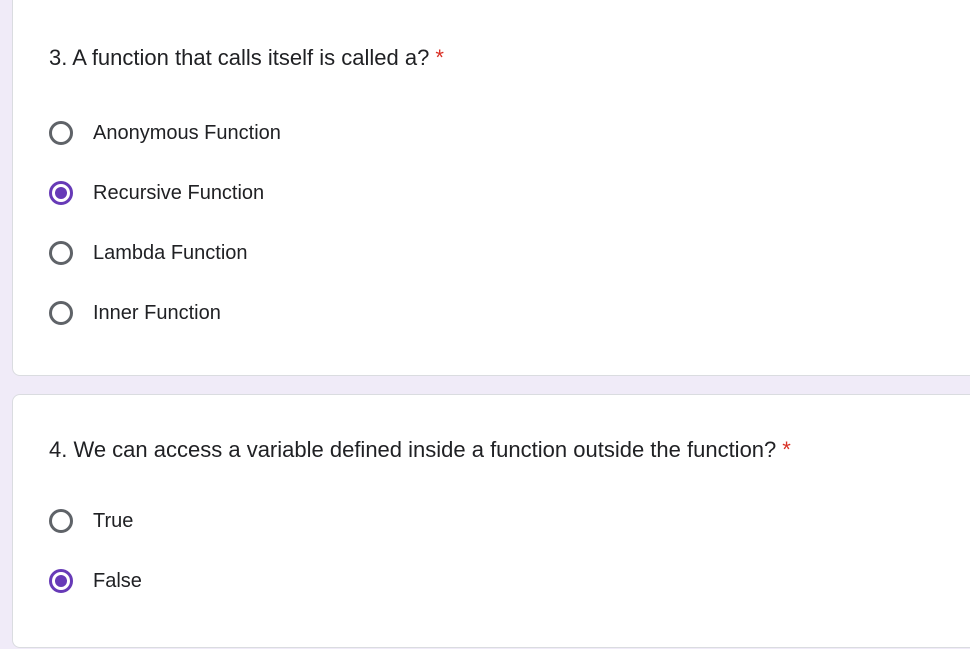 The width and height of the screenshot is (970, 649). I want to click on option-label: False, so click(117, 581).